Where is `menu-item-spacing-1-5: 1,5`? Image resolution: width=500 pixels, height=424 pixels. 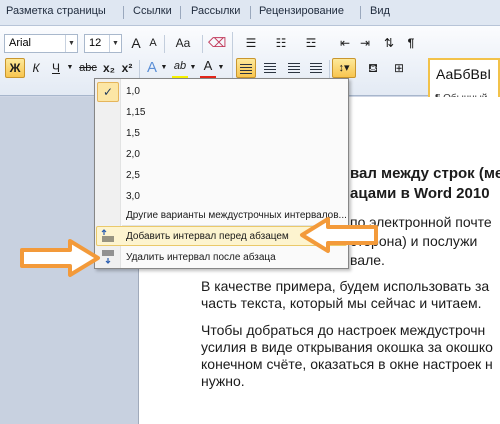 menu-item-spacing-1-5: 1,5 is located at coordinates (133, 133).